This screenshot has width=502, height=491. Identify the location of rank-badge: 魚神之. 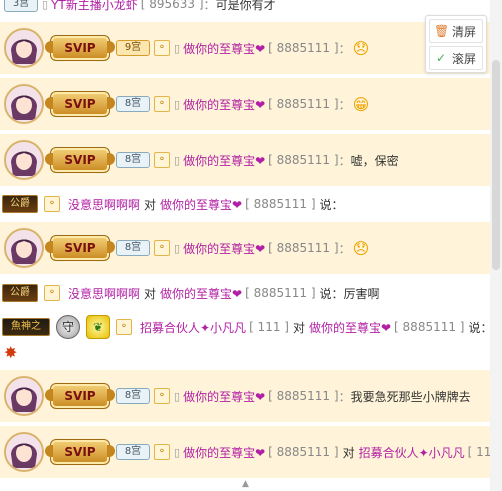
(26, 327).